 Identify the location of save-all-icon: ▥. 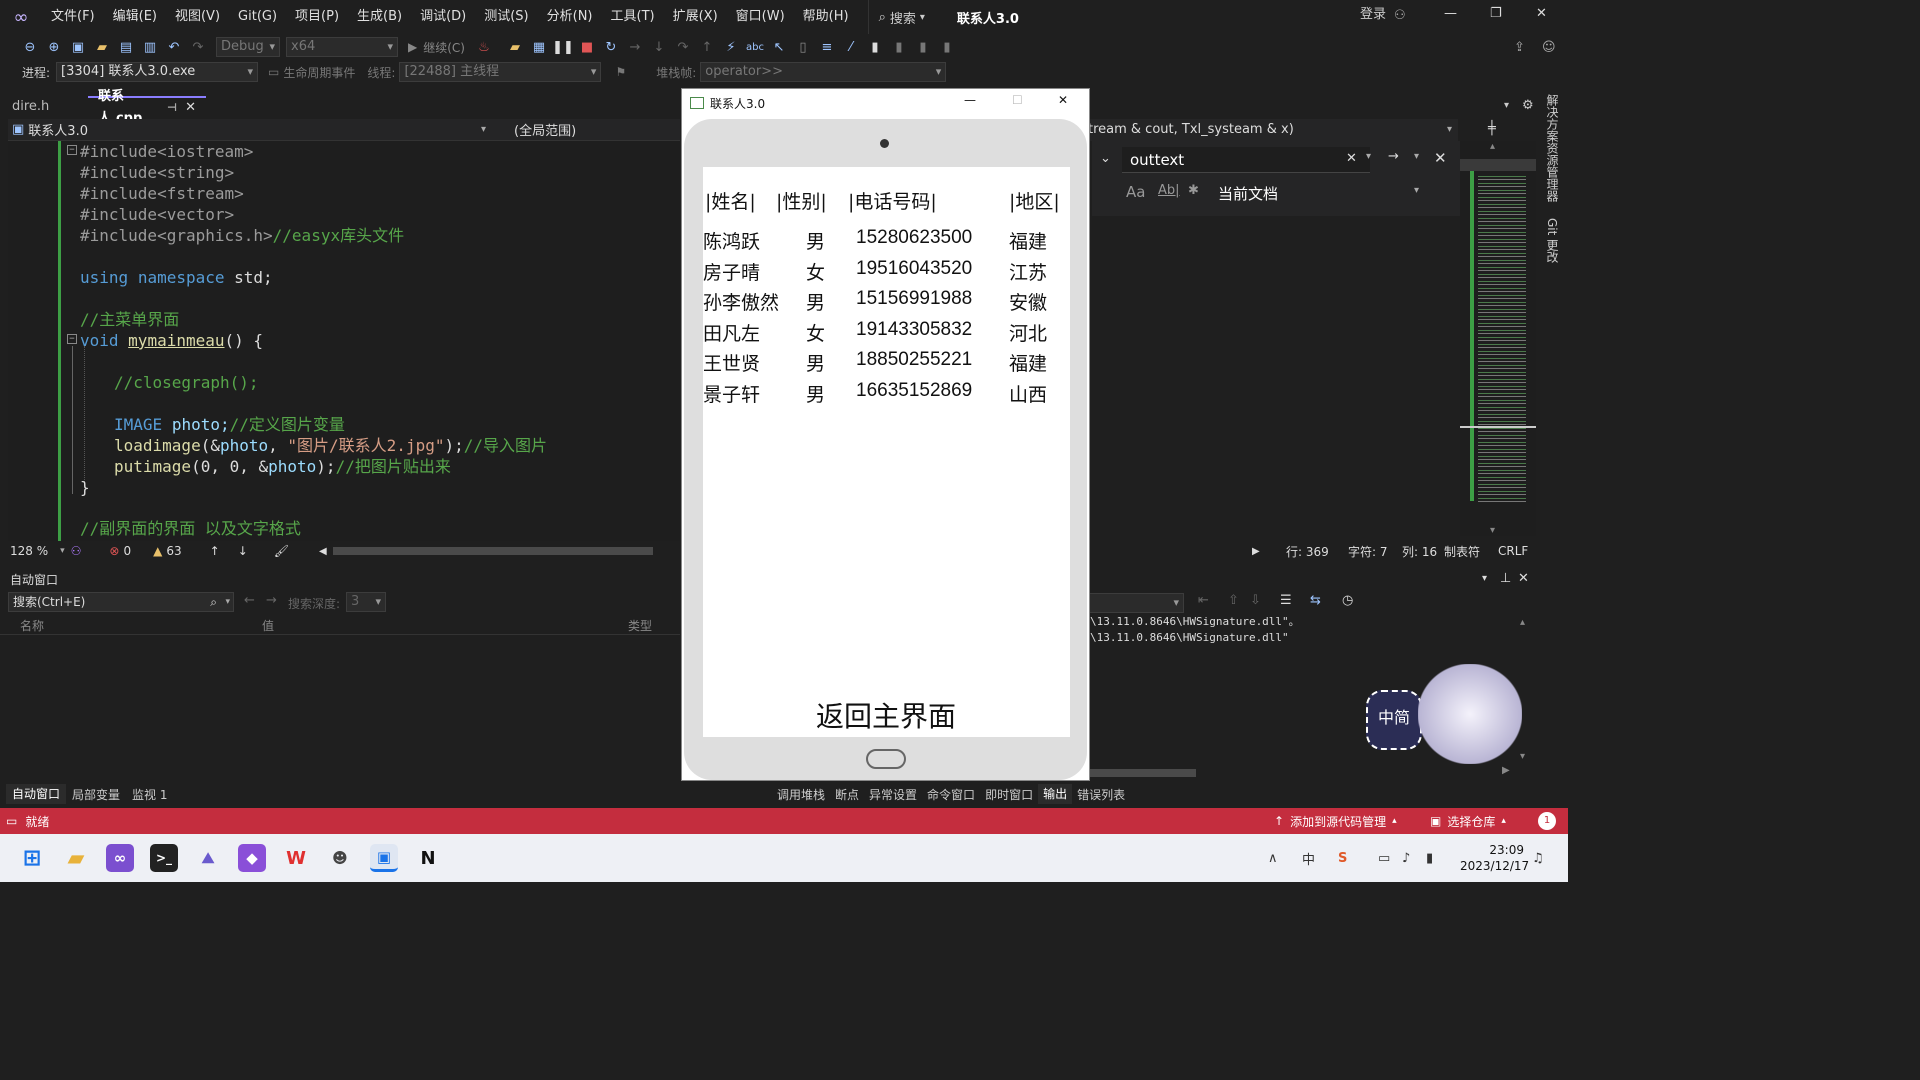
(150, 47).